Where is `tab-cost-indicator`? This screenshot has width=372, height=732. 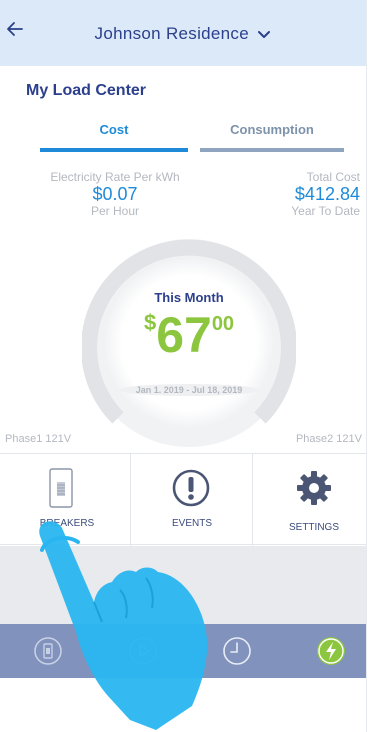 tab-cost-indicator is located at coordinates (114, 150).